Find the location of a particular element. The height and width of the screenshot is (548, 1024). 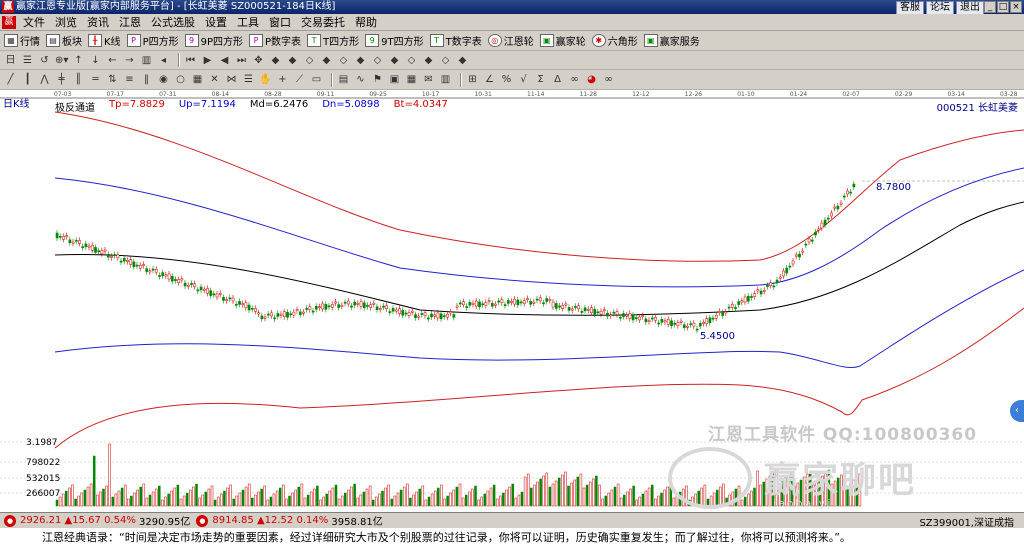

volume-bar is located at coordinates (274, 500).